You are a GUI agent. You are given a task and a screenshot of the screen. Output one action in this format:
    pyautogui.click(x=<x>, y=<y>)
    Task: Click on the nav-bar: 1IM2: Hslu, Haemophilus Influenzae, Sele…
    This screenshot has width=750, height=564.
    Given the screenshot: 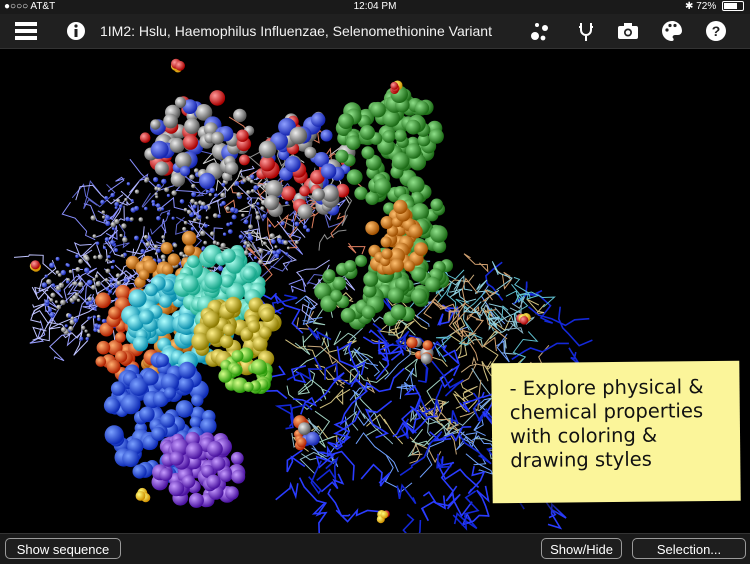 What is the action you would take?
    pyautogui.click(x=375, y=31)
    